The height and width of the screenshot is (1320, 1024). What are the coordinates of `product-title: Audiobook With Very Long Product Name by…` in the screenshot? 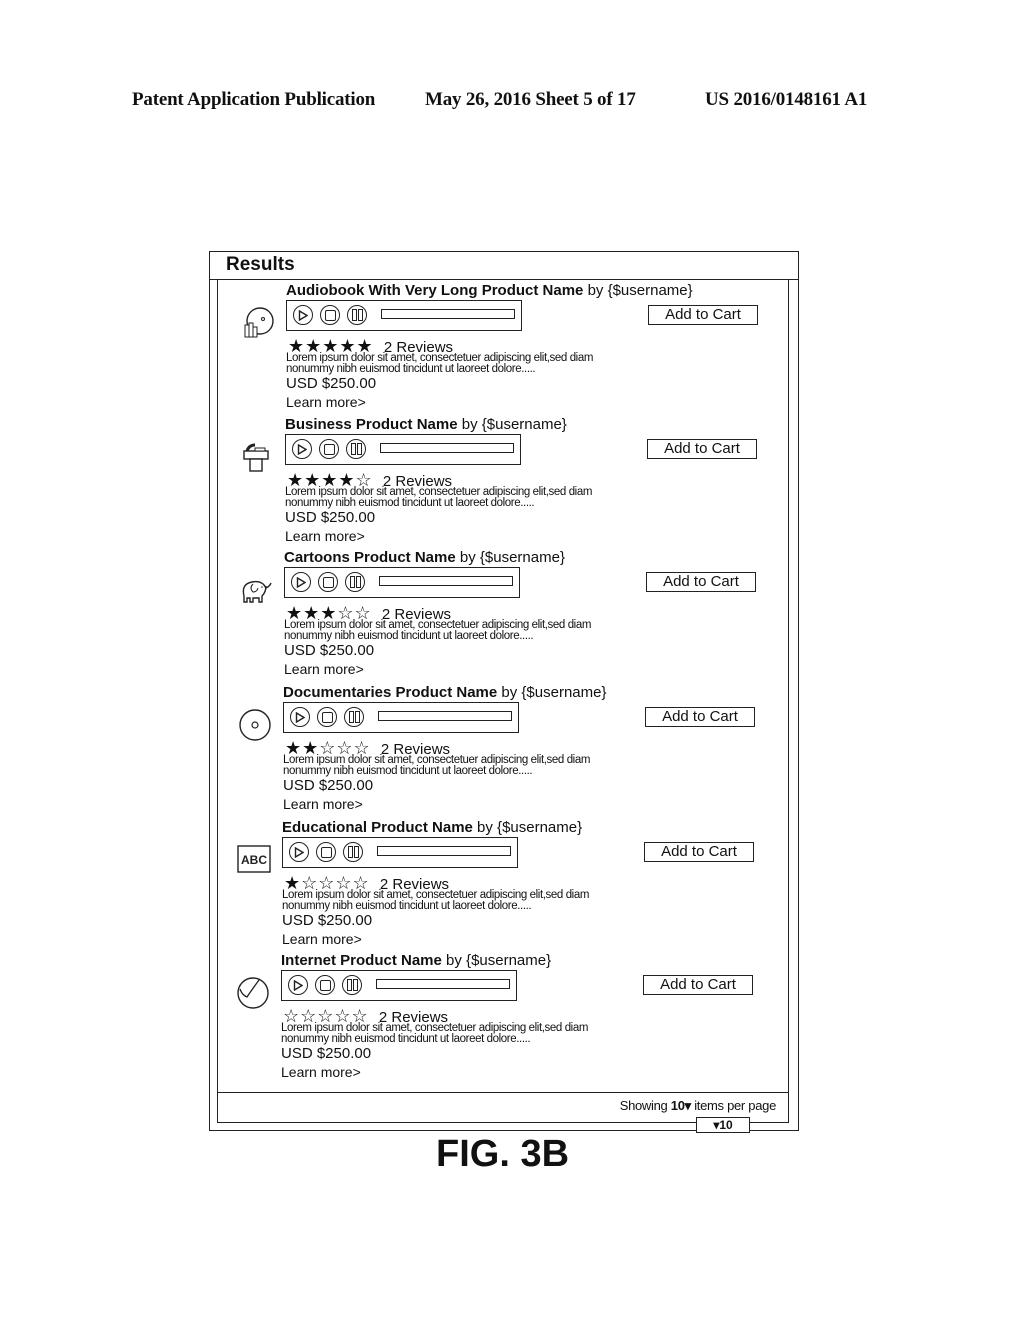 It's located at (489, 290).